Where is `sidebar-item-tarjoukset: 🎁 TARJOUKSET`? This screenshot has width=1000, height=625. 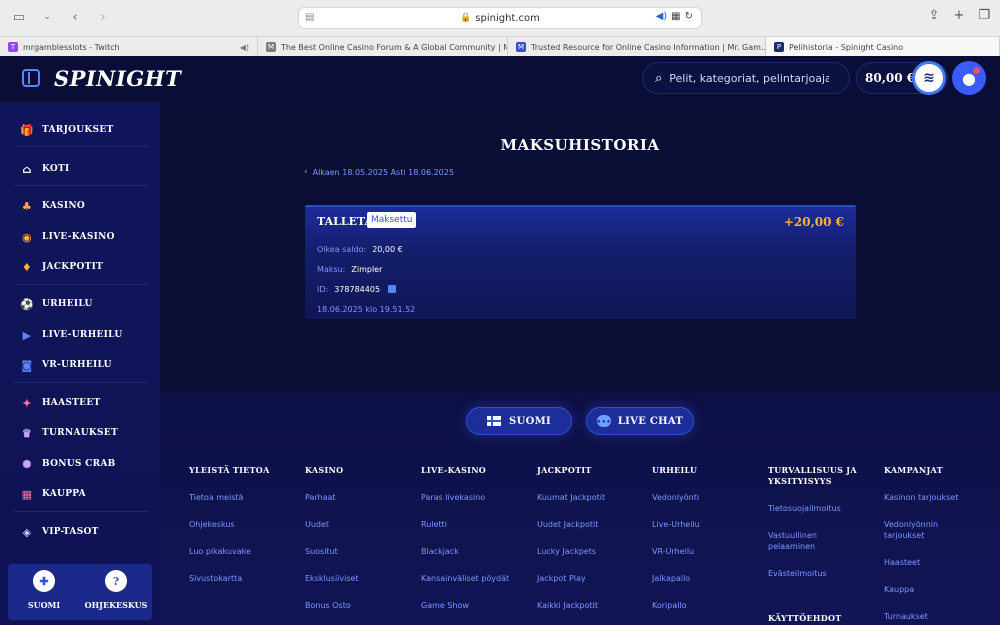 sidebar-item-tarjoukset: 🎁 TARJOUKSET is located at coordinates (67, 130).